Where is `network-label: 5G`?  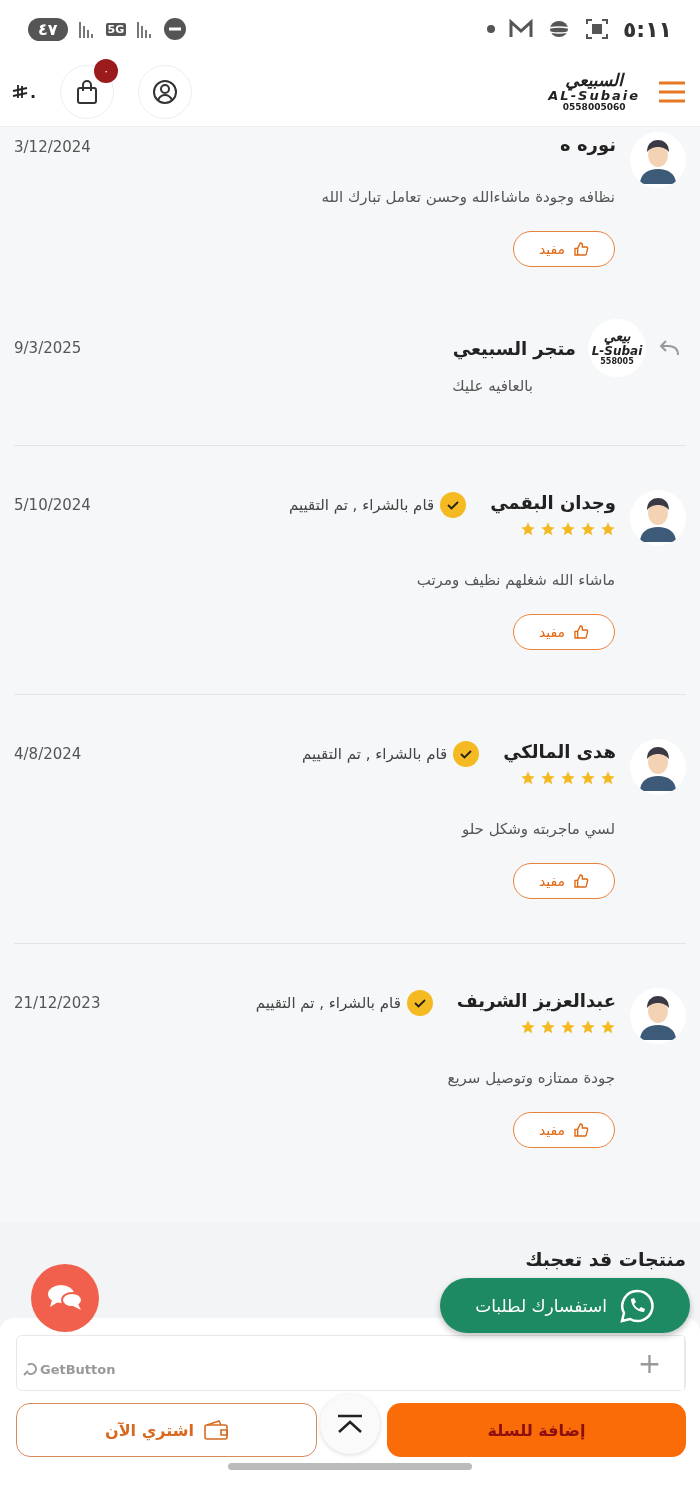
network-label: 5G is located at coordinates (116, 29).